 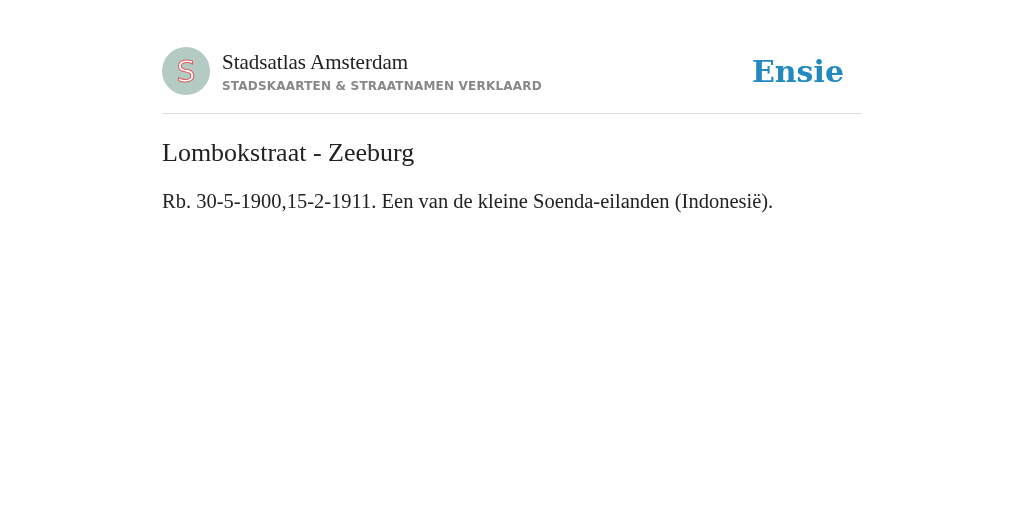 What do you see at coordinates (186, 71) in the screenshot?
I see `logo-badge: S` at bounding box center [186, 71].